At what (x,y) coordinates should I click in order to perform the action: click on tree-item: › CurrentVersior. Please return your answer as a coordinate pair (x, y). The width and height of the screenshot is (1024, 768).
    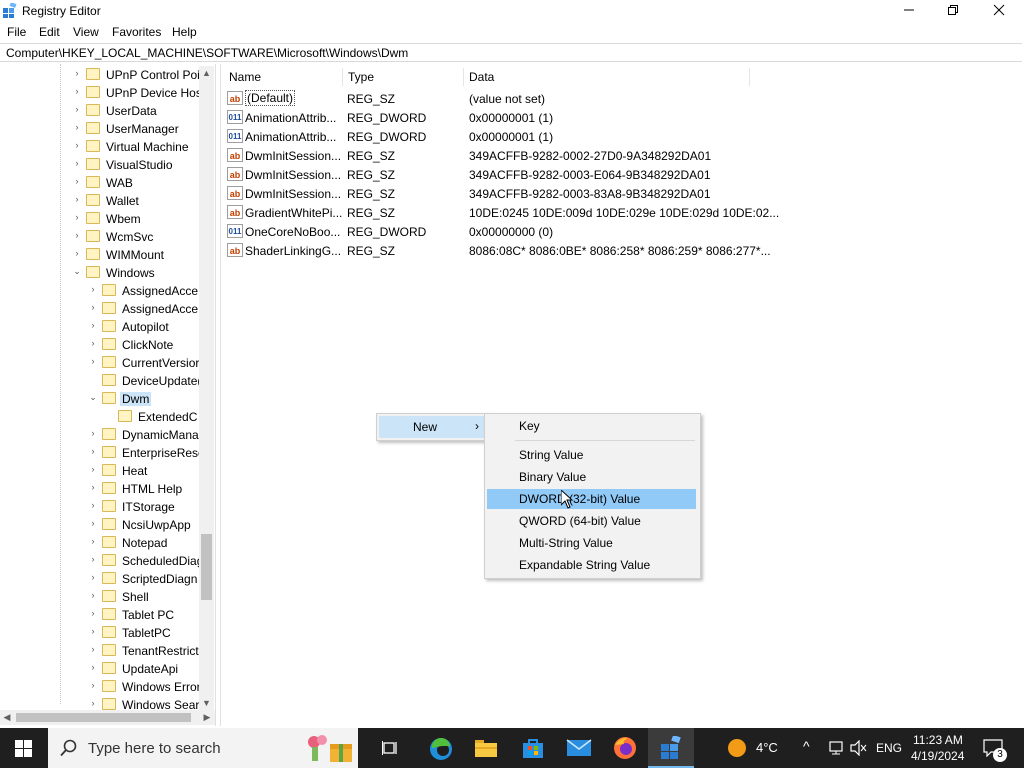
    Looking at the image, I should click on (100, 363).